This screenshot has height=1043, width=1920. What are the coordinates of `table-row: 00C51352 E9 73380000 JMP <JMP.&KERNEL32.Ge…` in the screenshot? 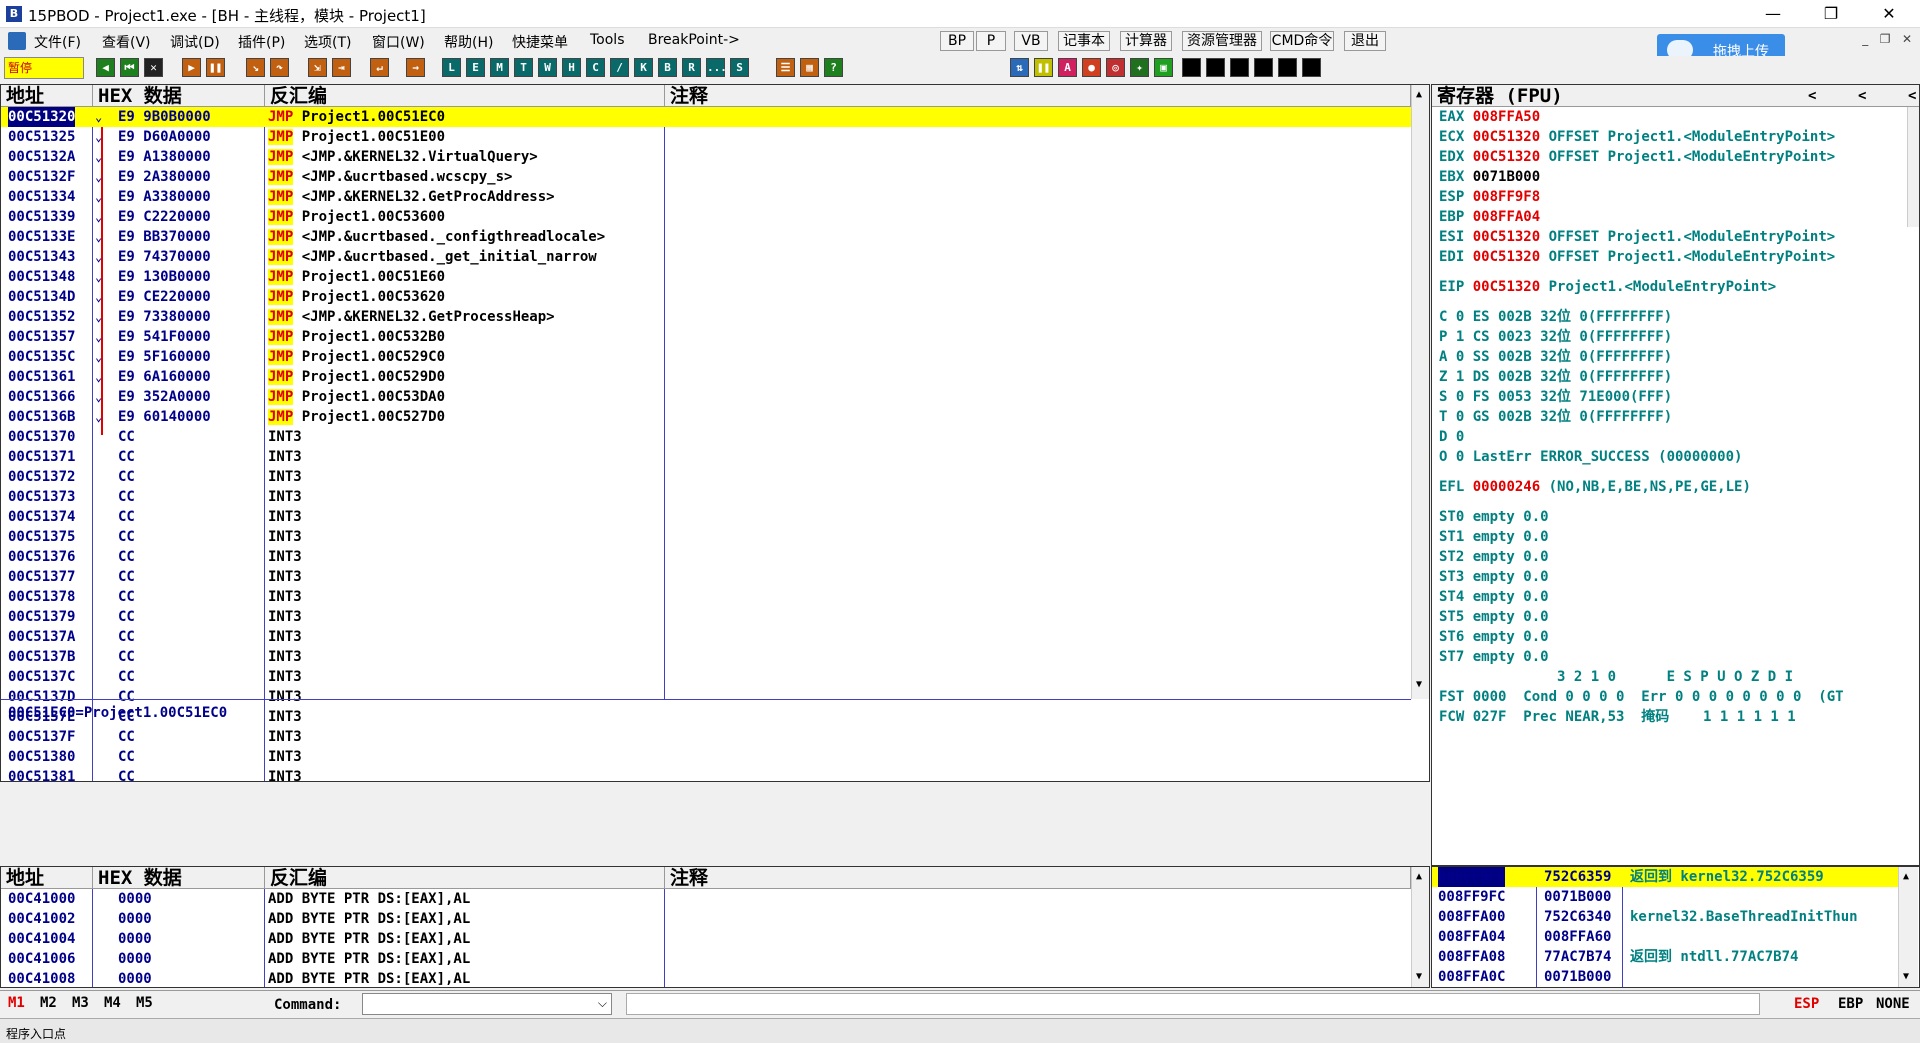 It's located at (706, 317).